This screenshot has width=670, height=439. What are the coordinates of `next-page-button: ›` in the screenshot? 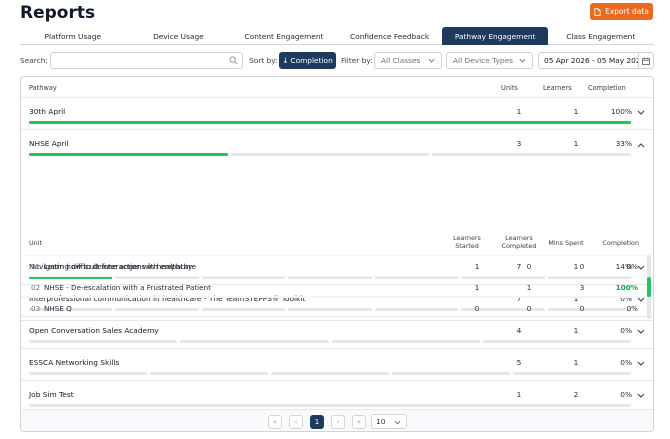 It's located at (338, 422).